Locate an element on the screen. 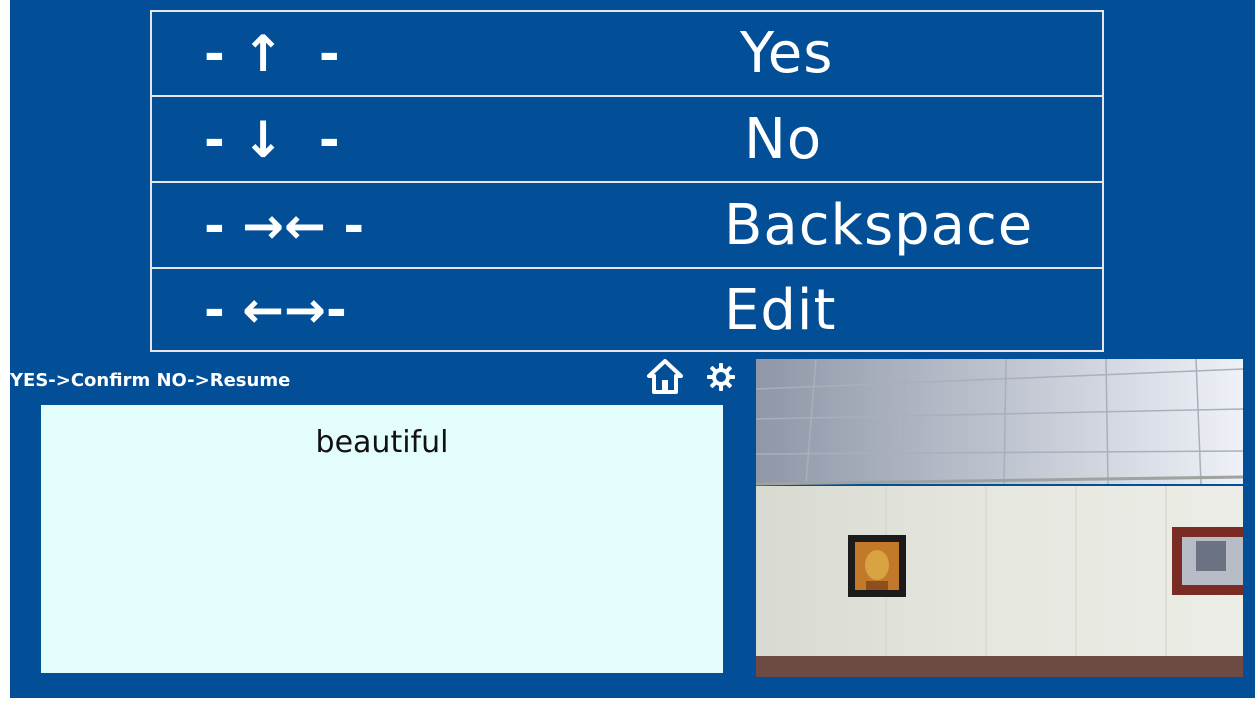 This screenshot has width=1255, height=703. gear-icon is located at coordinates (721, 377).